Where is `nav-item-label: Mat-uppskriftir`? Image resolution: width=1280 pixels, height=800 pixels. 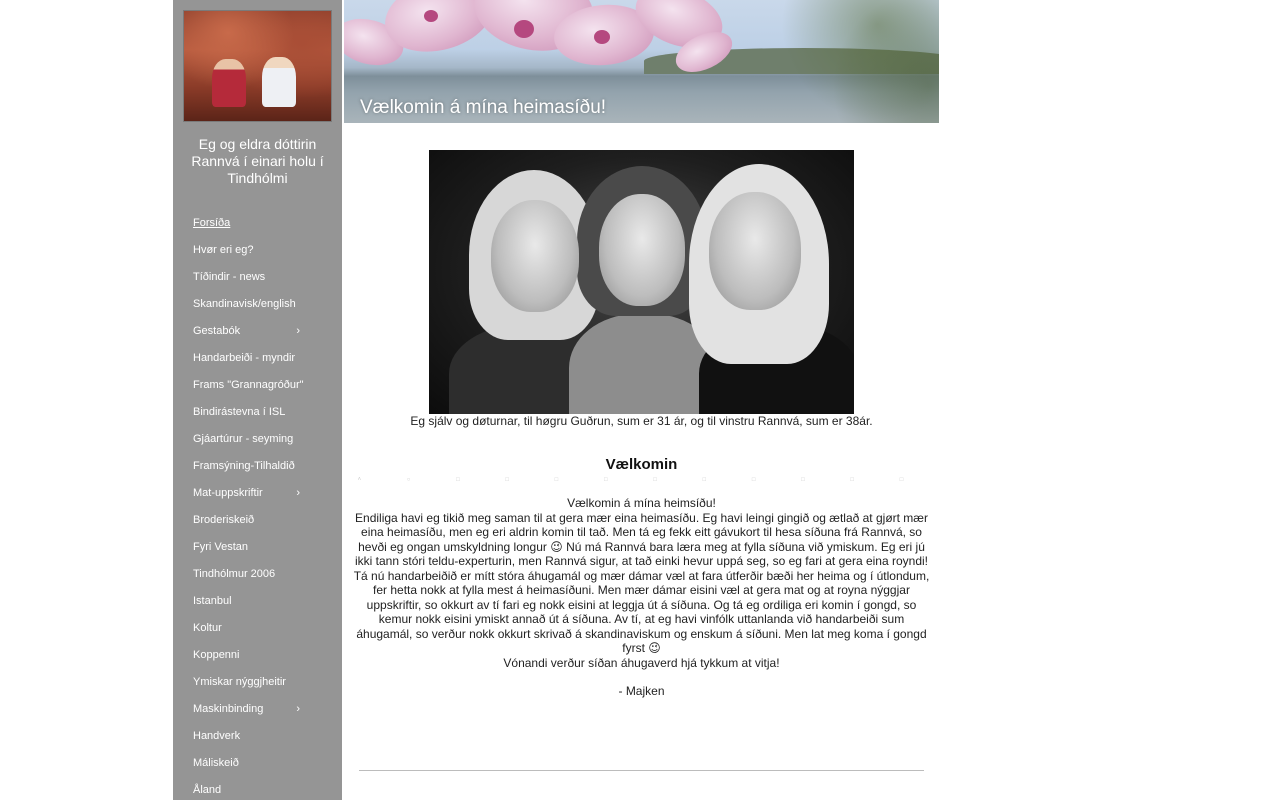
nav-item-label: Mat-uppskriftir is located at coordinates (228, 493).